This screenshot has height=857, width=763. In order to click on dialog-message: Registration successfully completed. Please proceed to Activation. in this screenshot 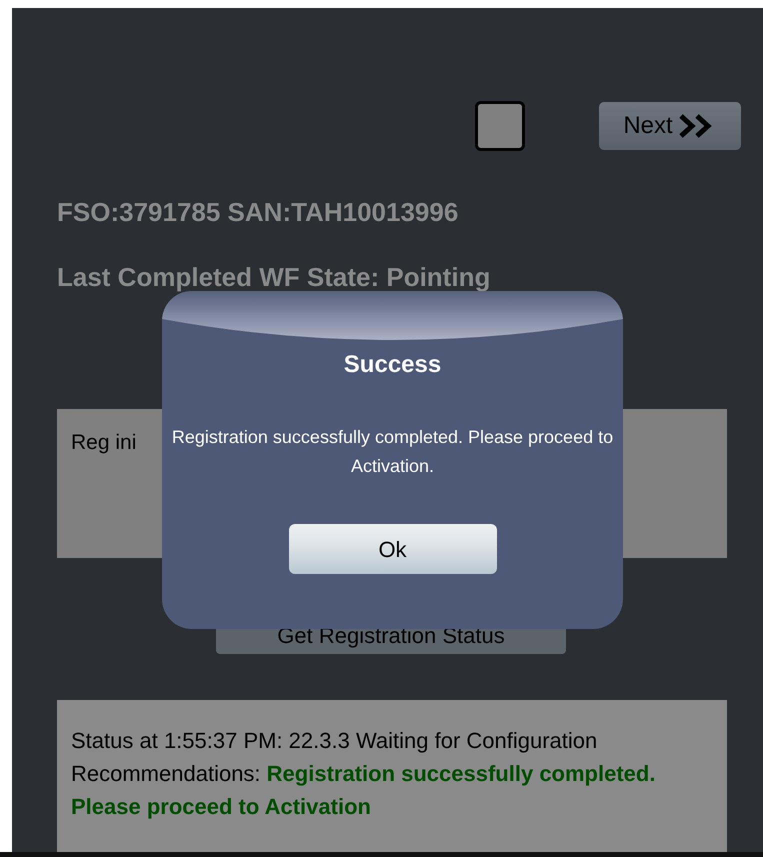, I will do `click(392, 452)`.